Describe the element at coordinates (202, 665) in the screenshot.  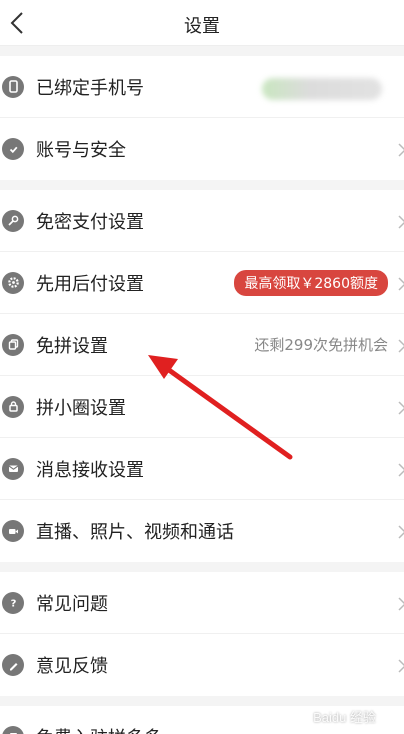
I see `settings-item-feedback: 意见反馈` at that location.